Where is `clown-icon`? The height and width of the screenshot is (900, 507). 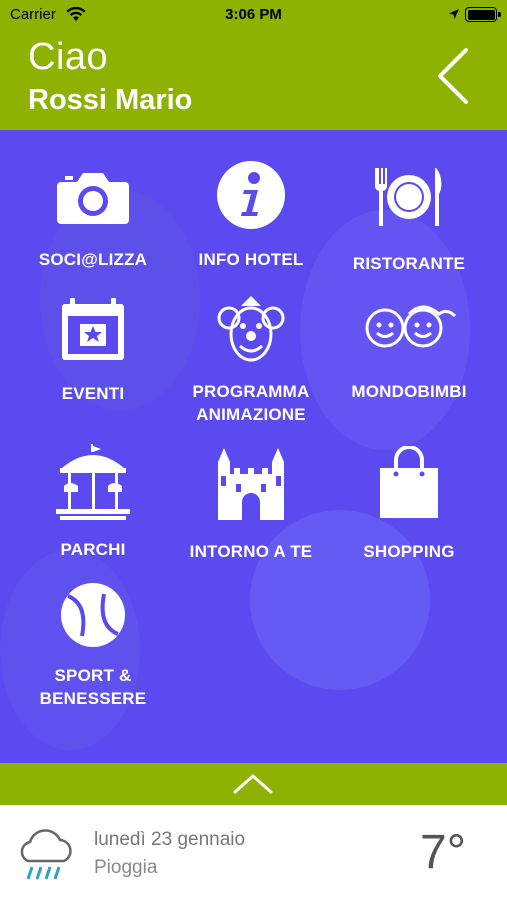
clown-icon is located at coordinates (251, 329).